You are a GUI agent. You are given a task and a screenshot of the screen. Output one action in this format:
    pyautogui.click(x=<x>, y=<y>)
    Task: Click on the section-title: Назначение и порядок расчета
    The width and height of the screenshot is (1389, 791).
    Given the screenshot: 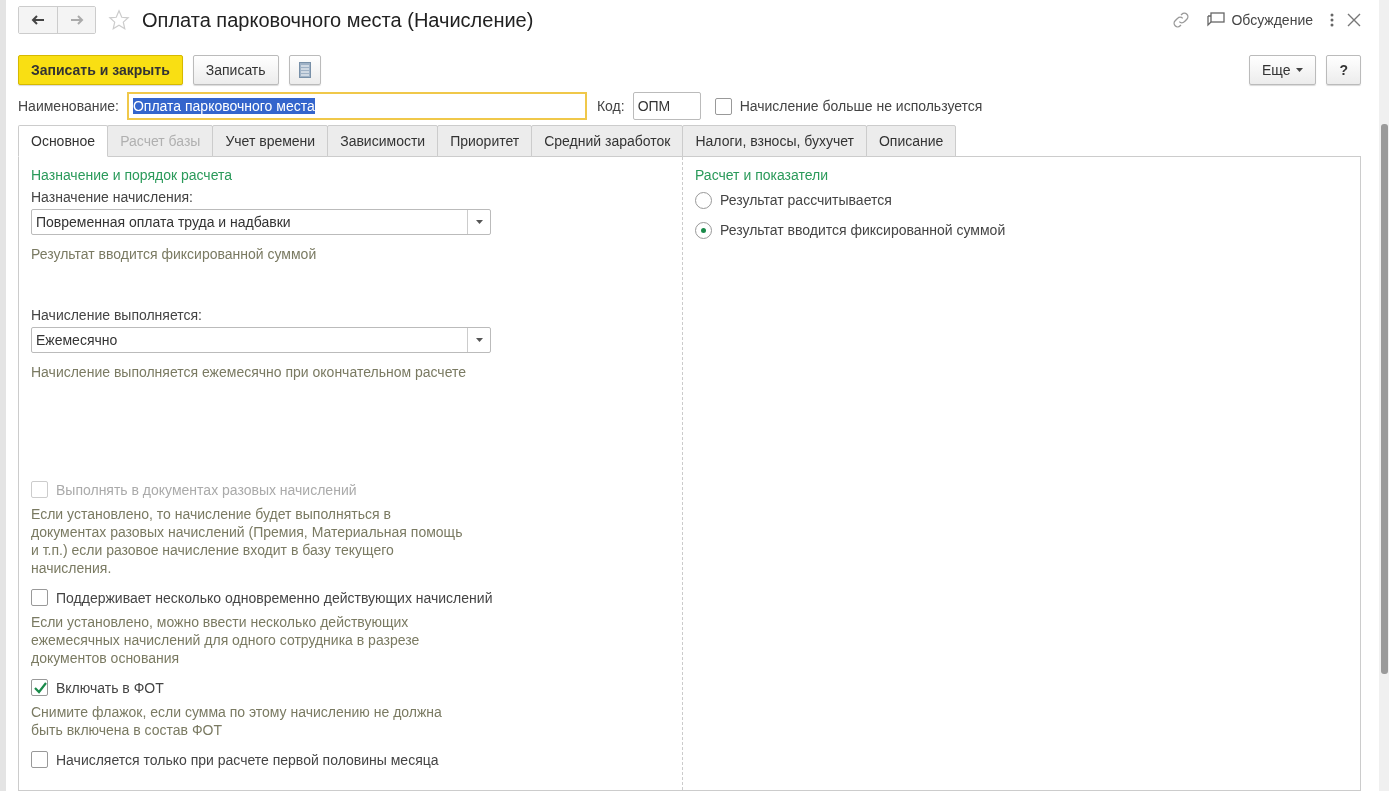 What is the action you would take?
    pyautogui.click(x=132, y=175)
    